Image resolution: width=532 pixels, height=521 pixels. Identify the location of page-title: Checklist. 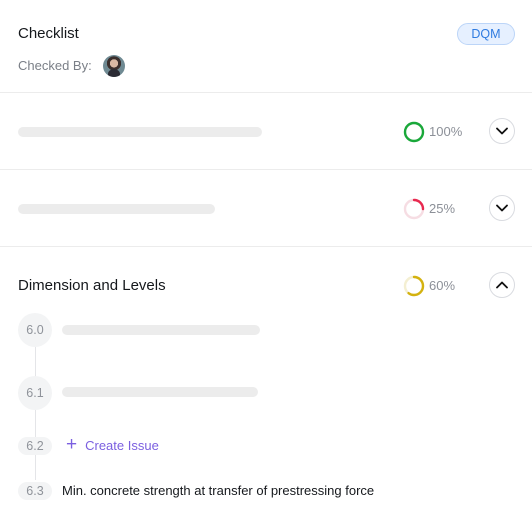
(48, 33).